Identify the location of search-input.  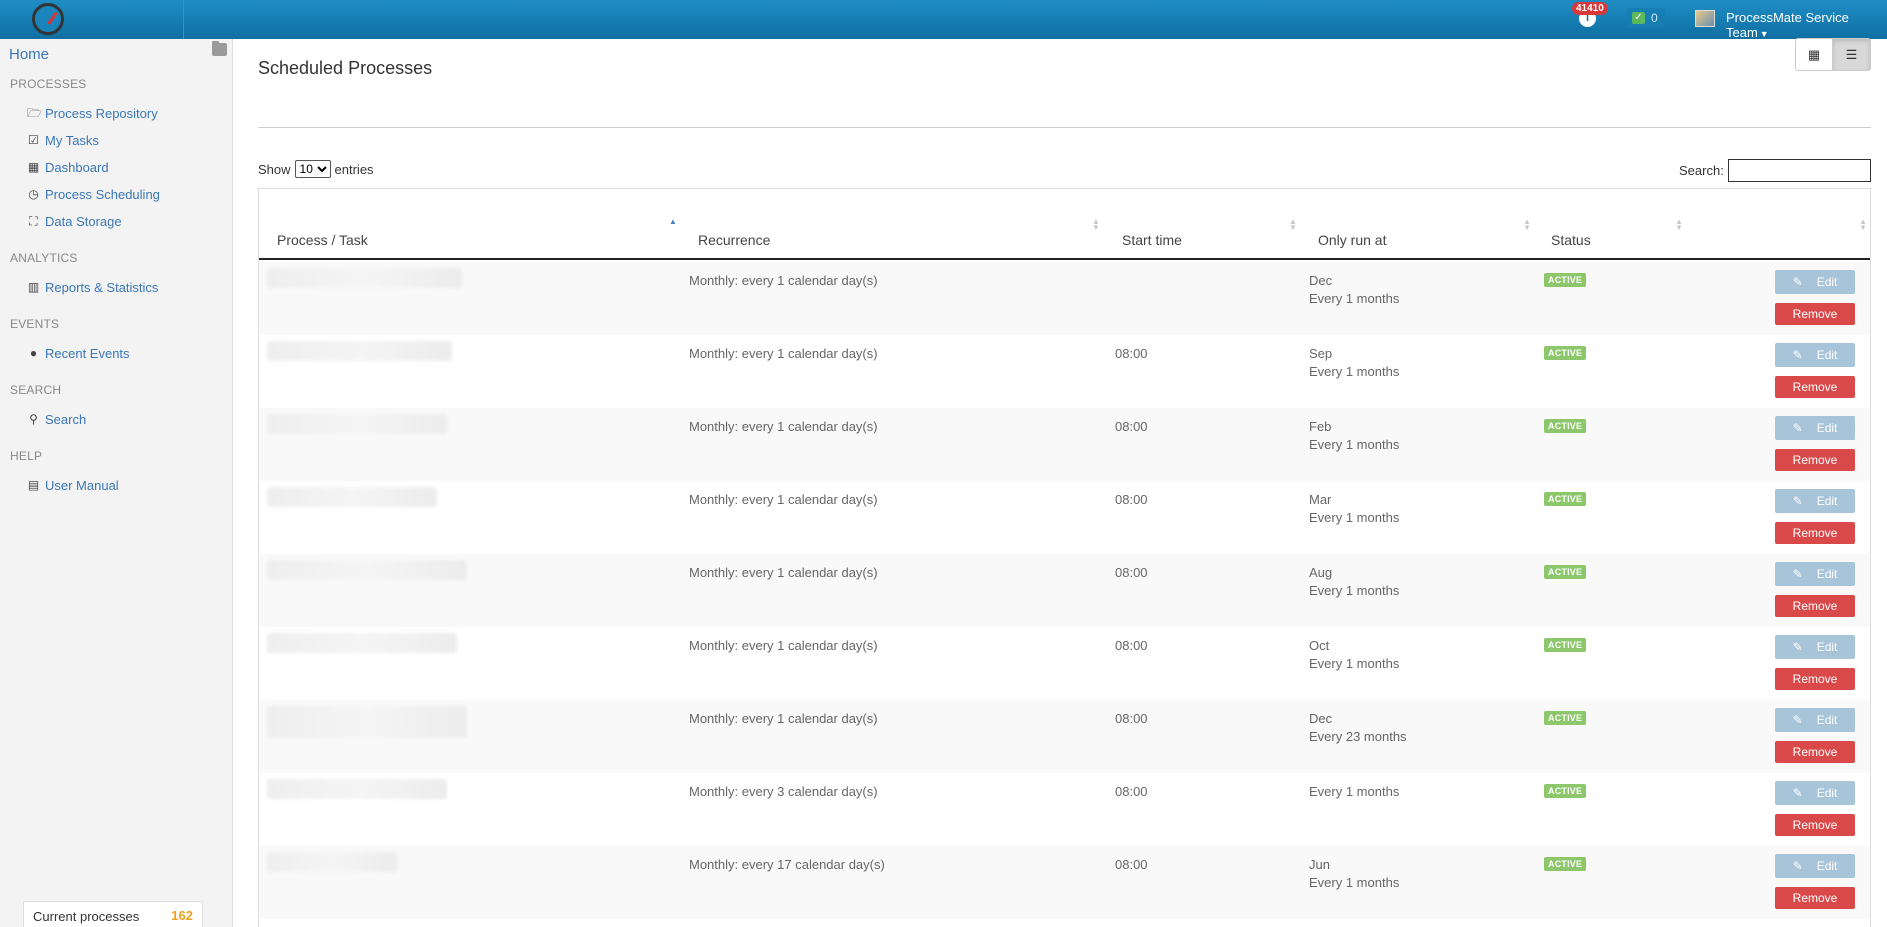
(1799, 170).